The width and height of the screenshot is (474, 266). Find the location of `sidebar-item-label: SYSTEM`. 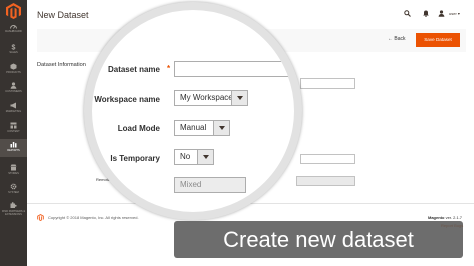

sidebar-item-label: SYSTEM is located at coordinates (13, 192).